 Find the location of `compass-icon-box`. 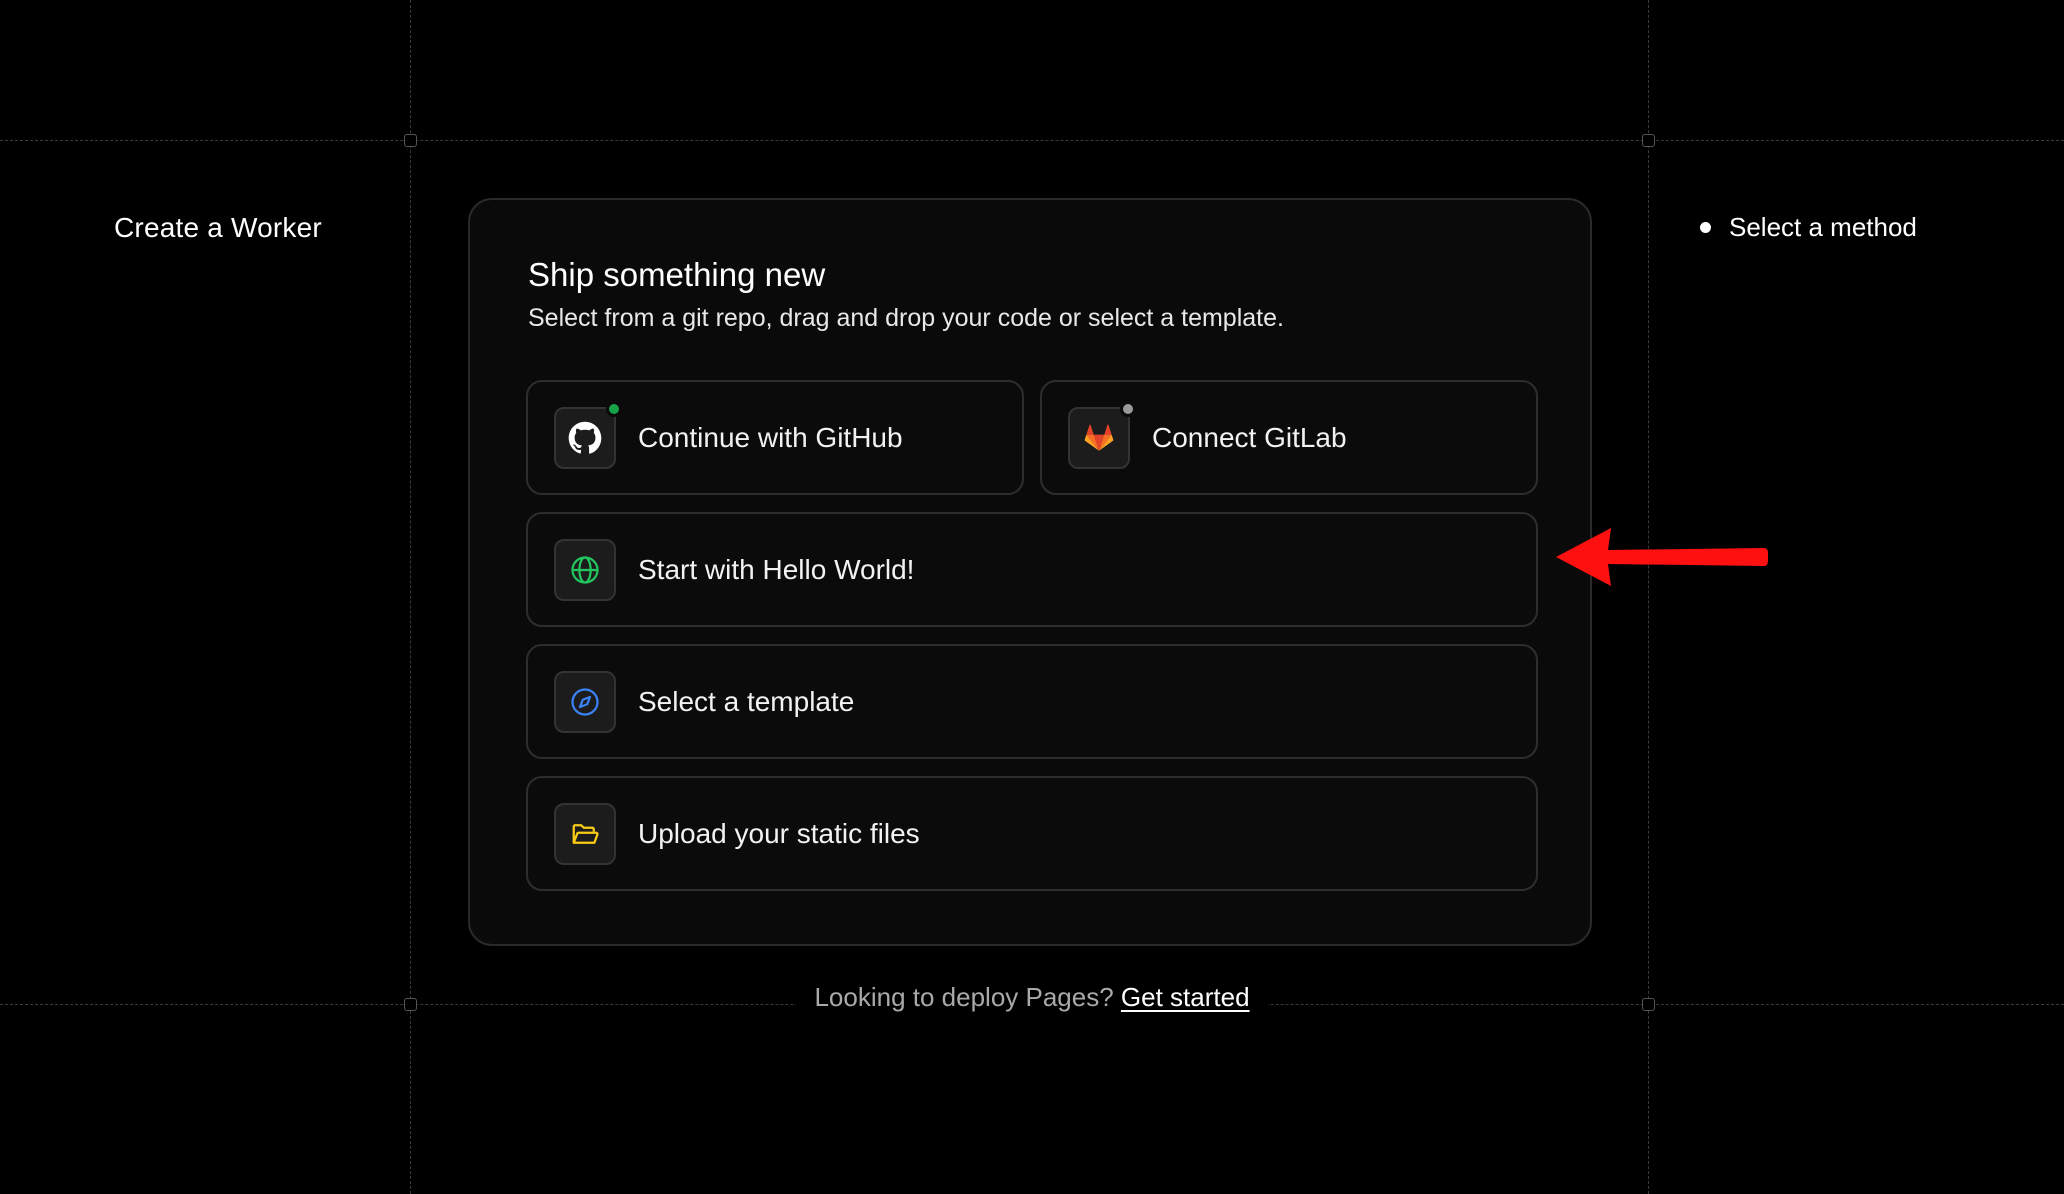

compass-icon-box is located at coordinates (585, 701).